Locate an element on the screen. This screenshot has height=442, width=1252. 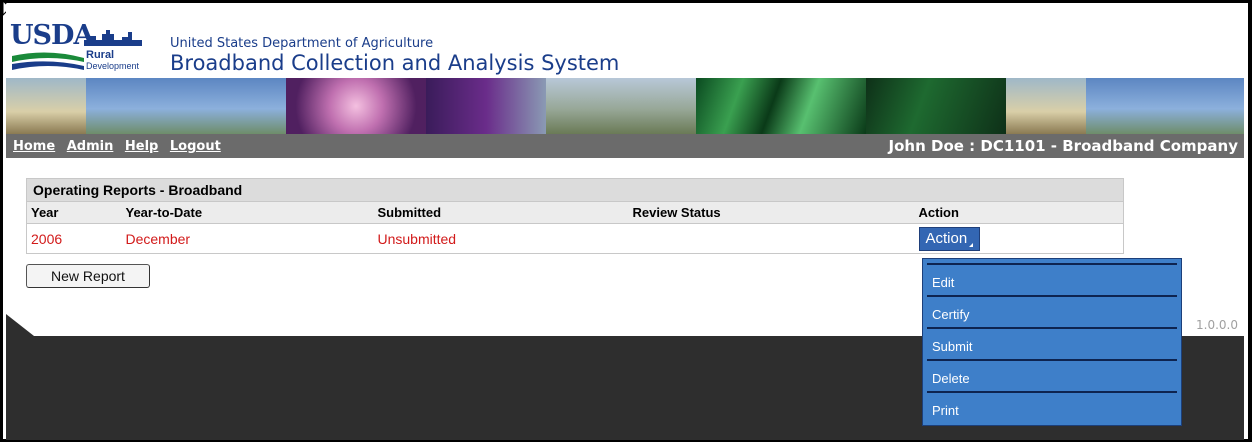
system-title: Broadband Collection and Analysis System is located at coordinates (395, 63).